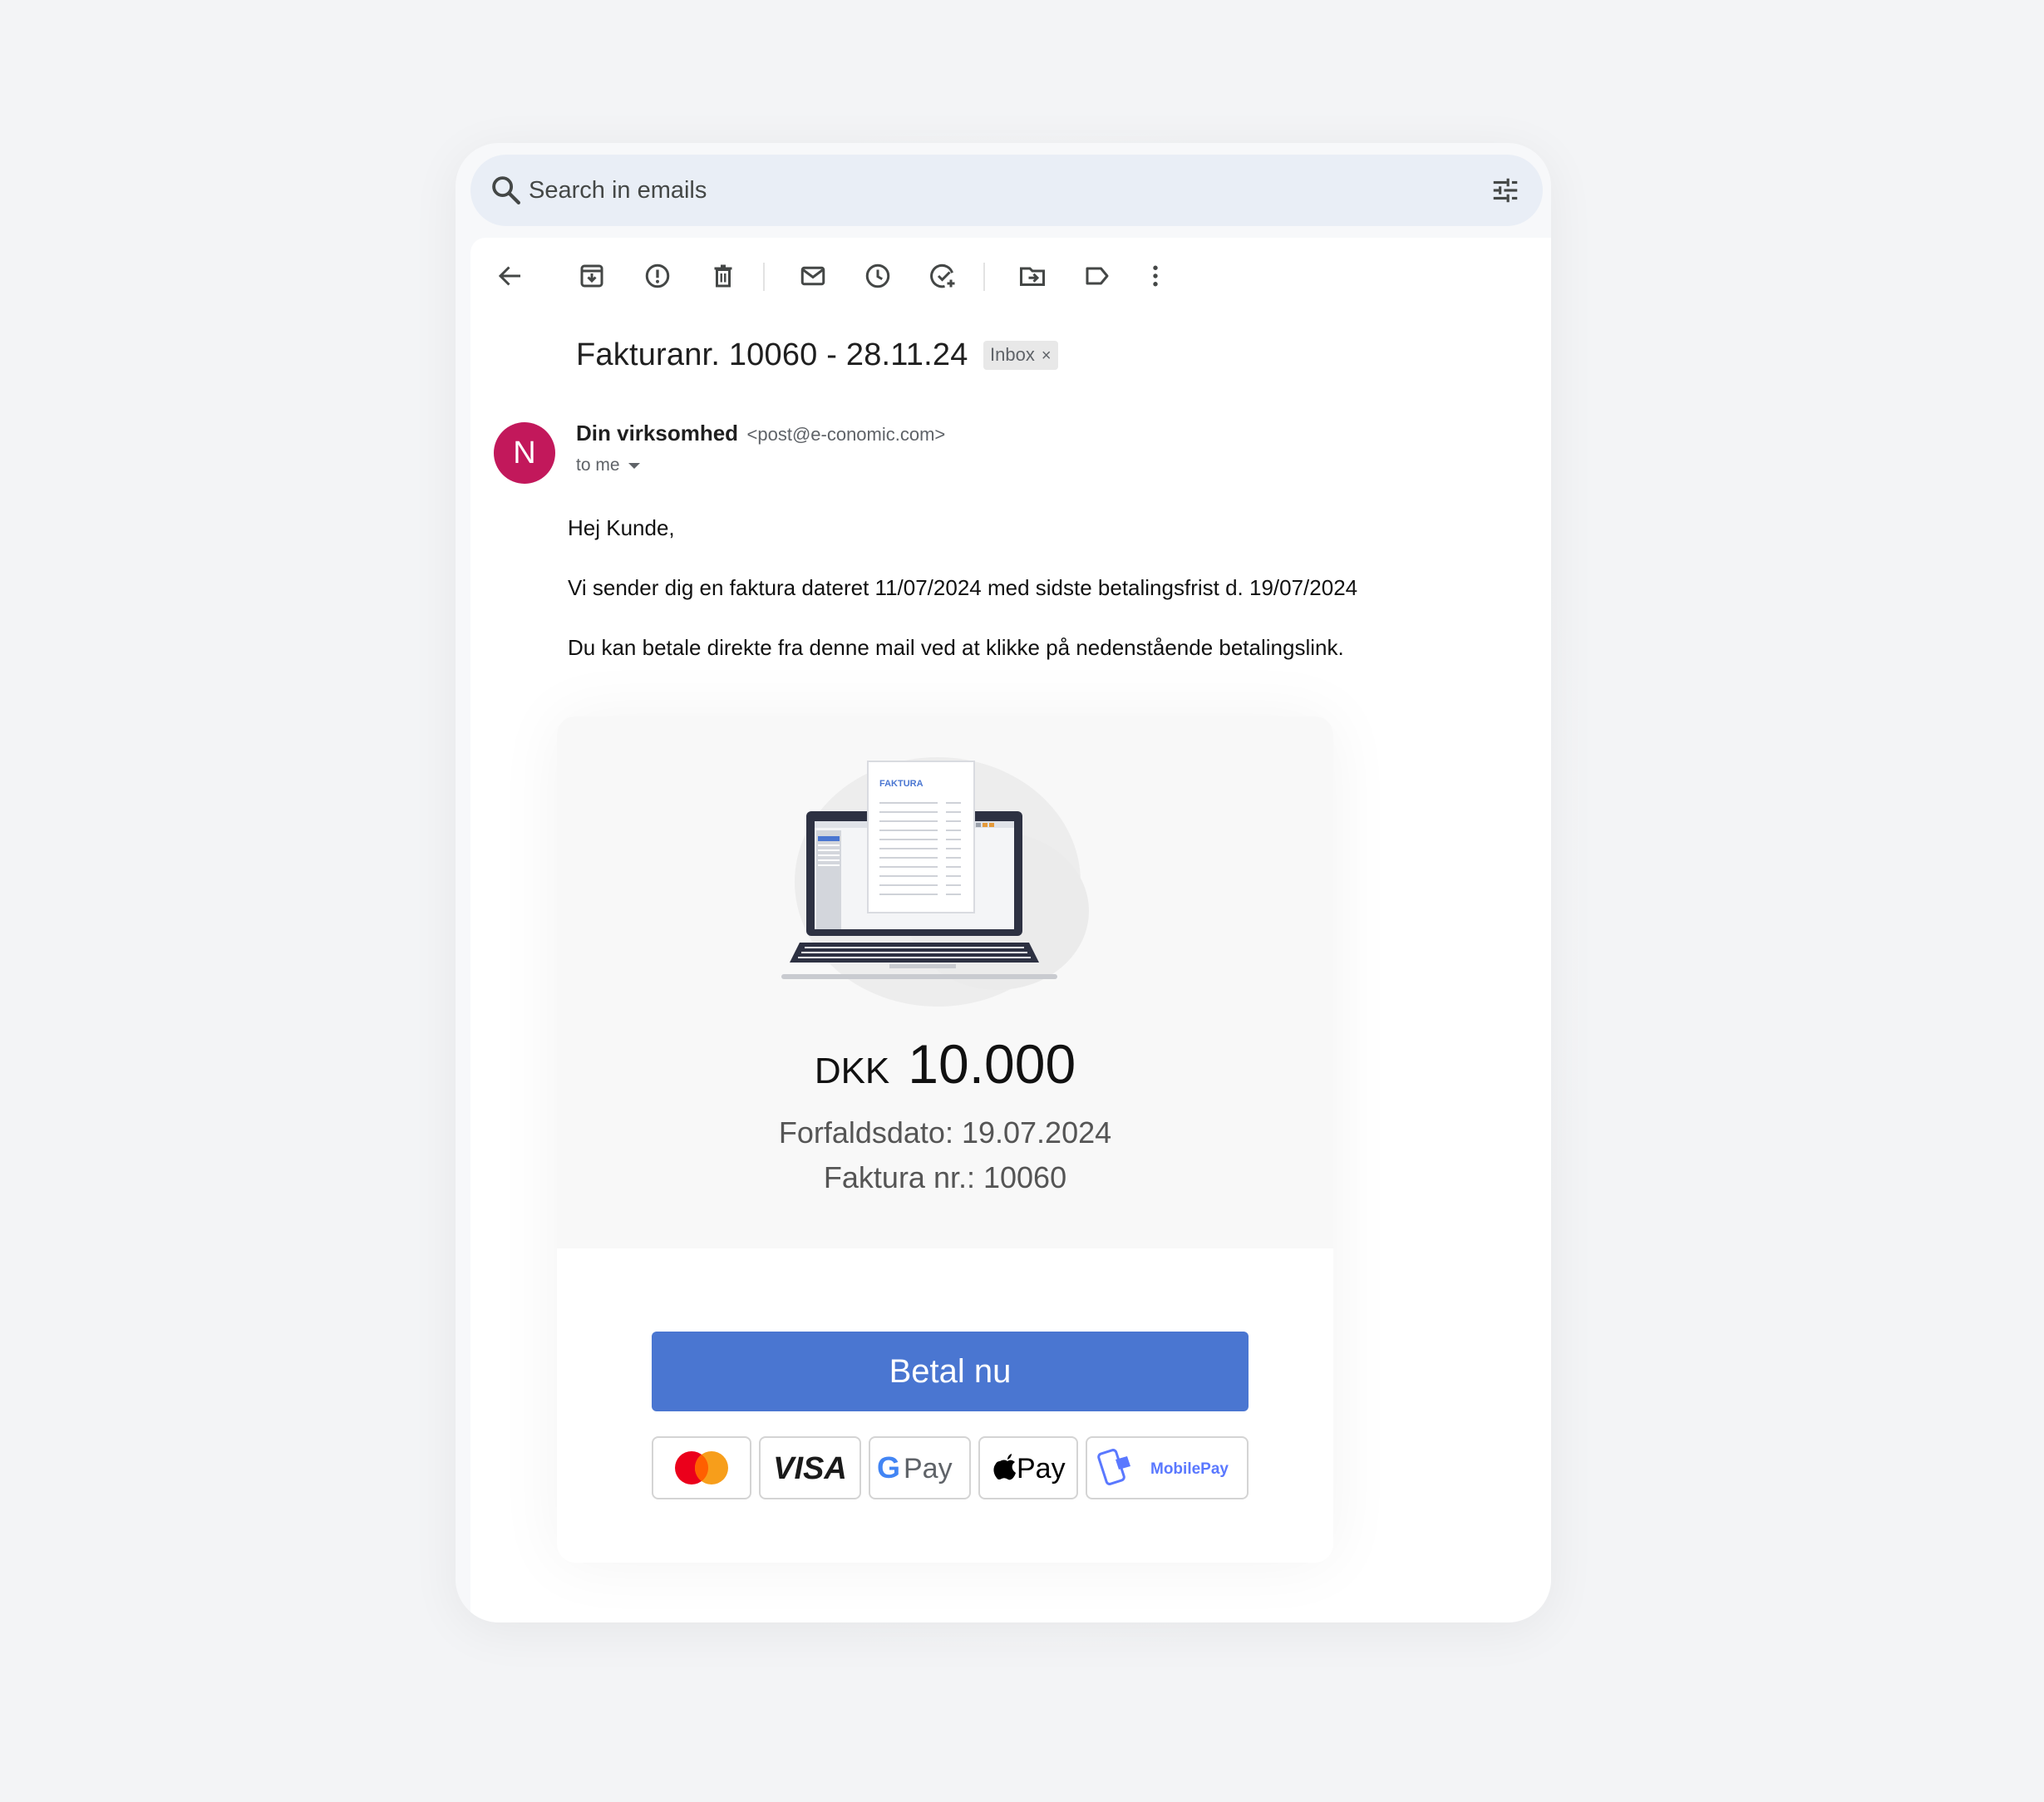 The image size is (2044, 1802). I want to click on invoice-amount: DKK 10.000, so click(945, 1063).